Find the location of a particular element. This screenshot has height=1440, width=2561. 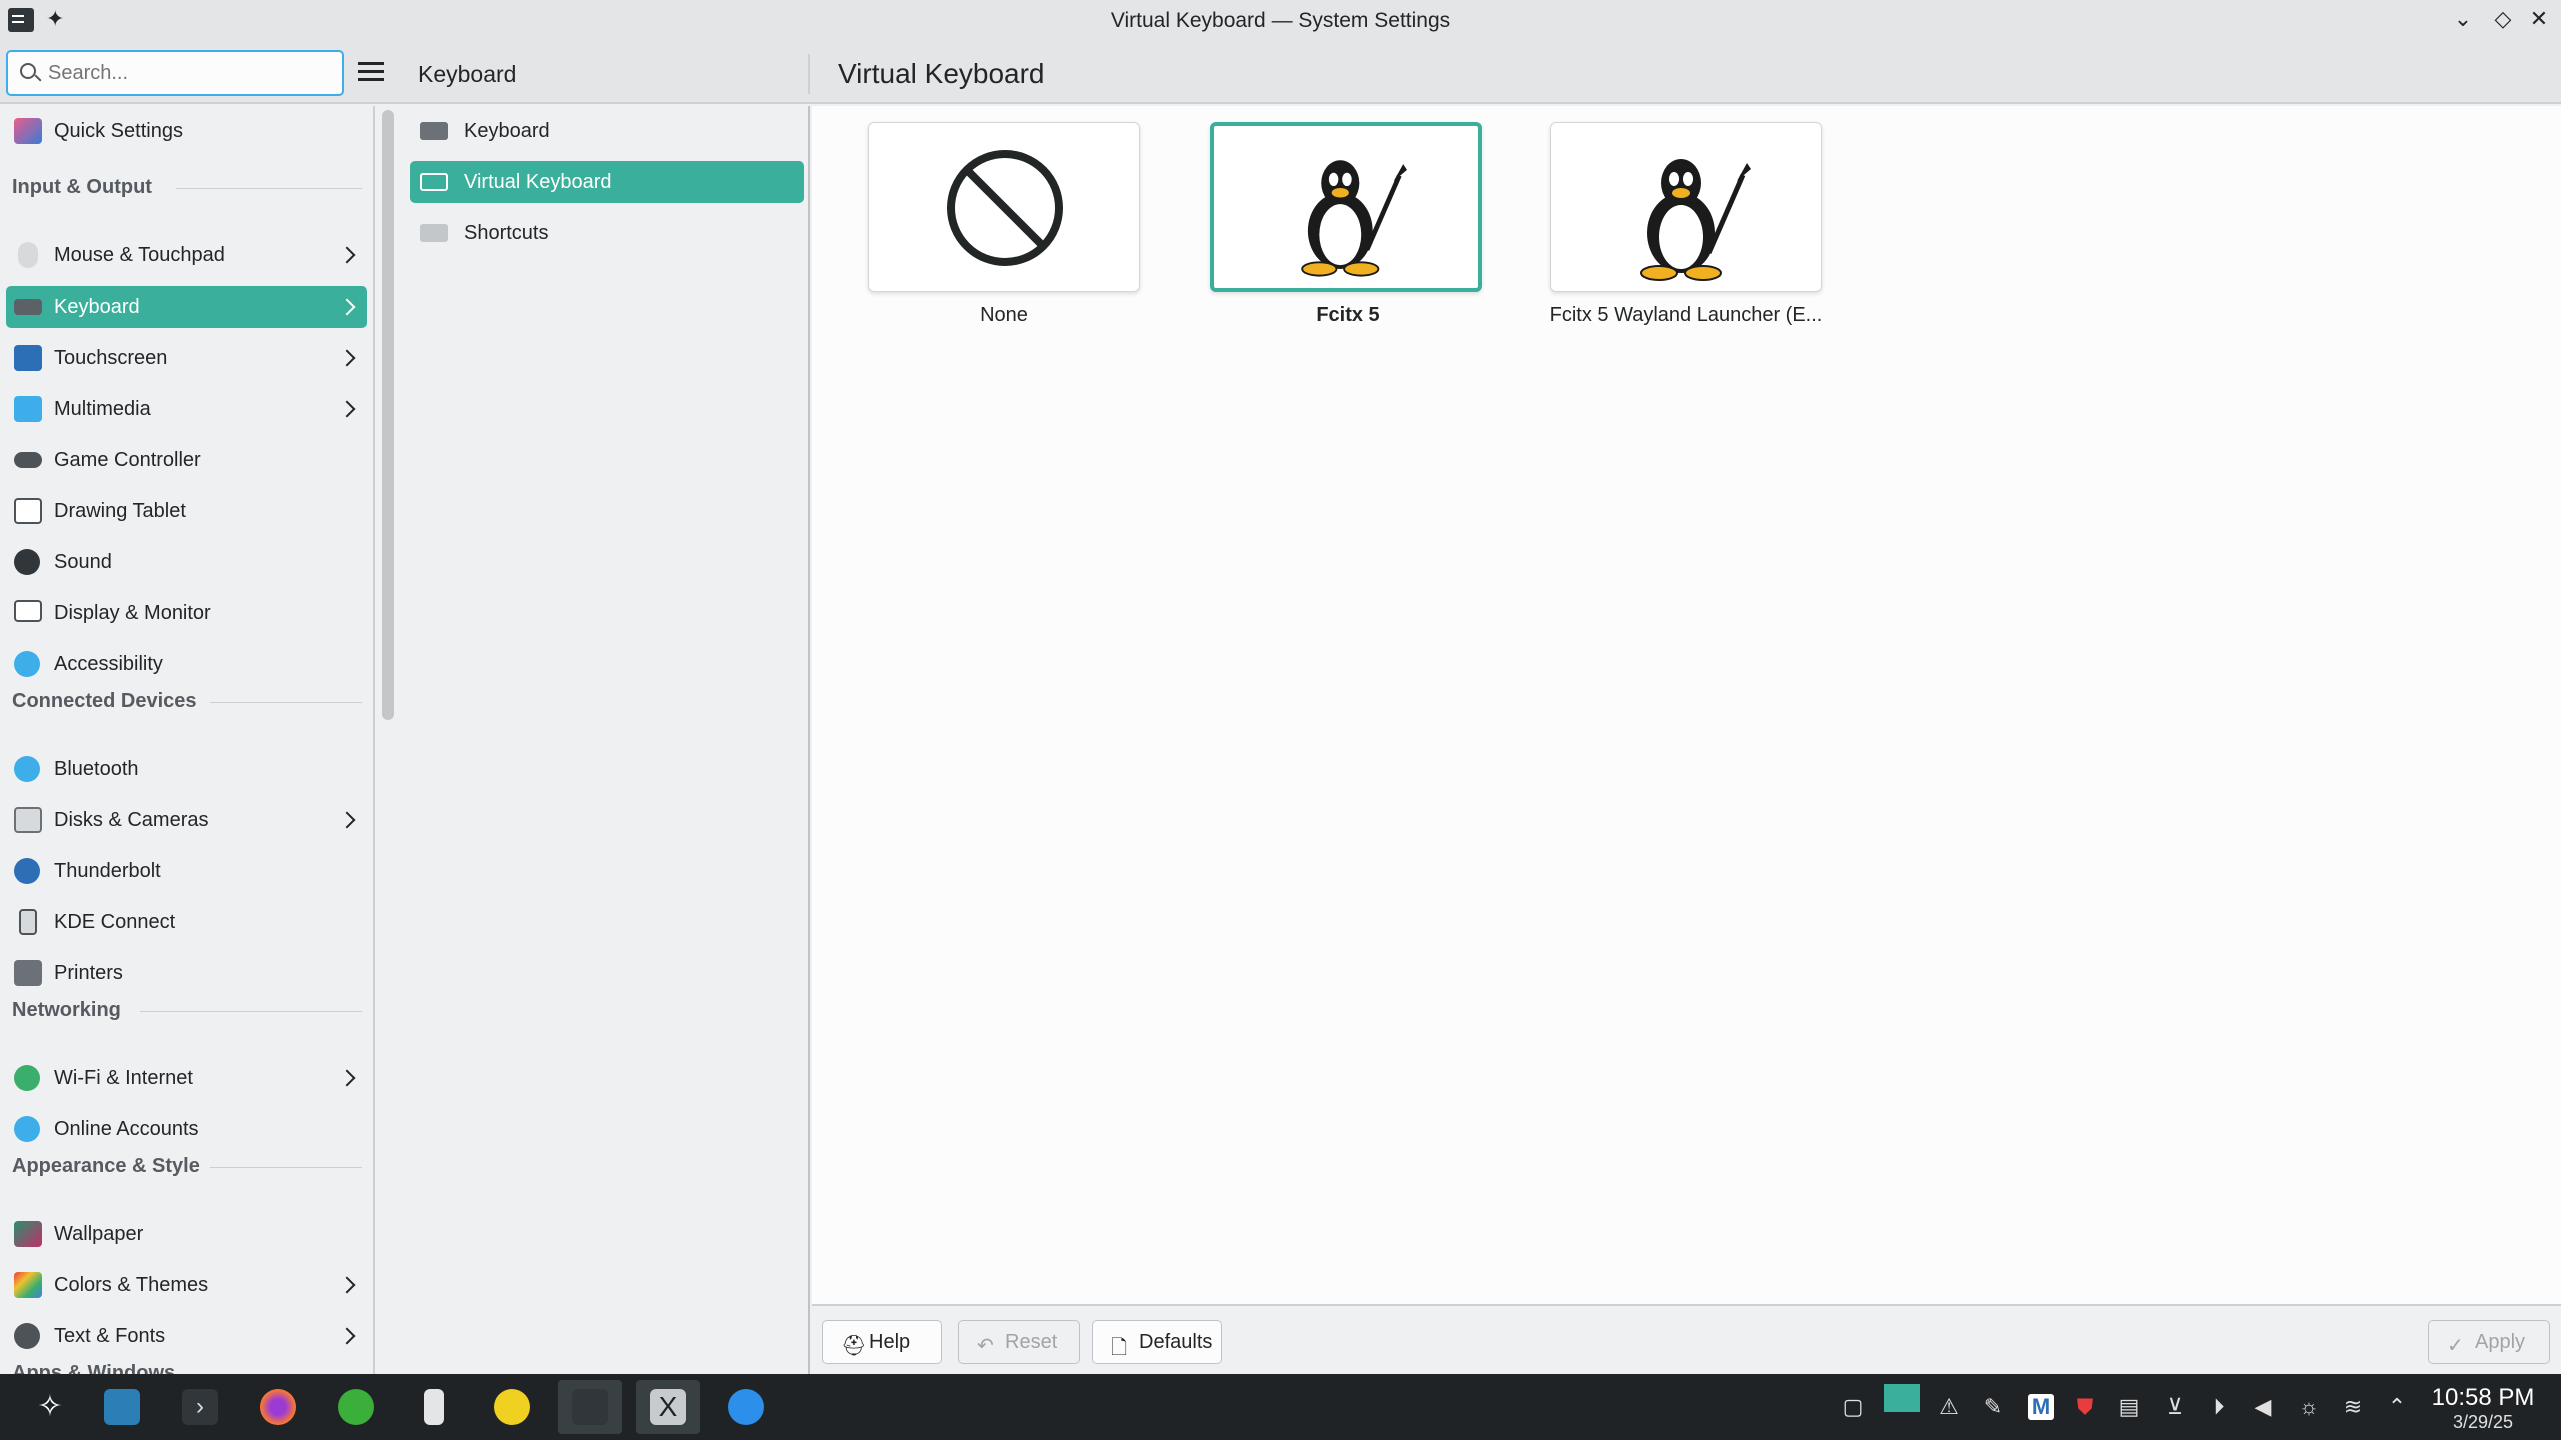

subpage-item-keyboard: Keyboard is located at coordinates (607, 131).